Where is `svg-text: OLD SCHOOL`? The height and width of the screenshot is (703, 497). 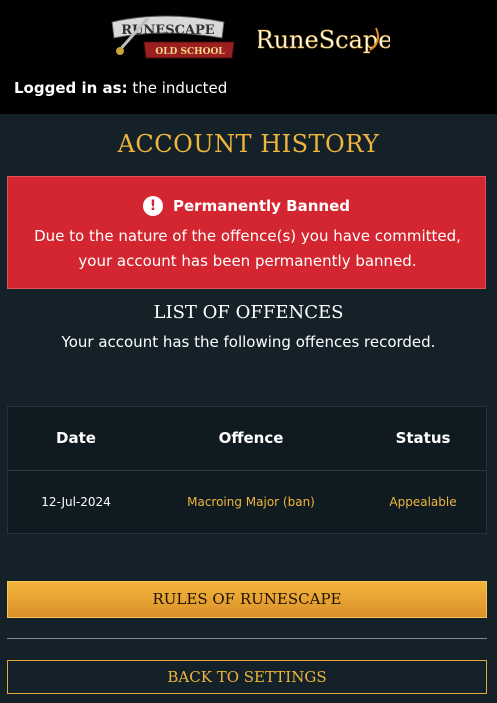 svg-text: OLD SCHOOL is located at coordinates (190, 52).